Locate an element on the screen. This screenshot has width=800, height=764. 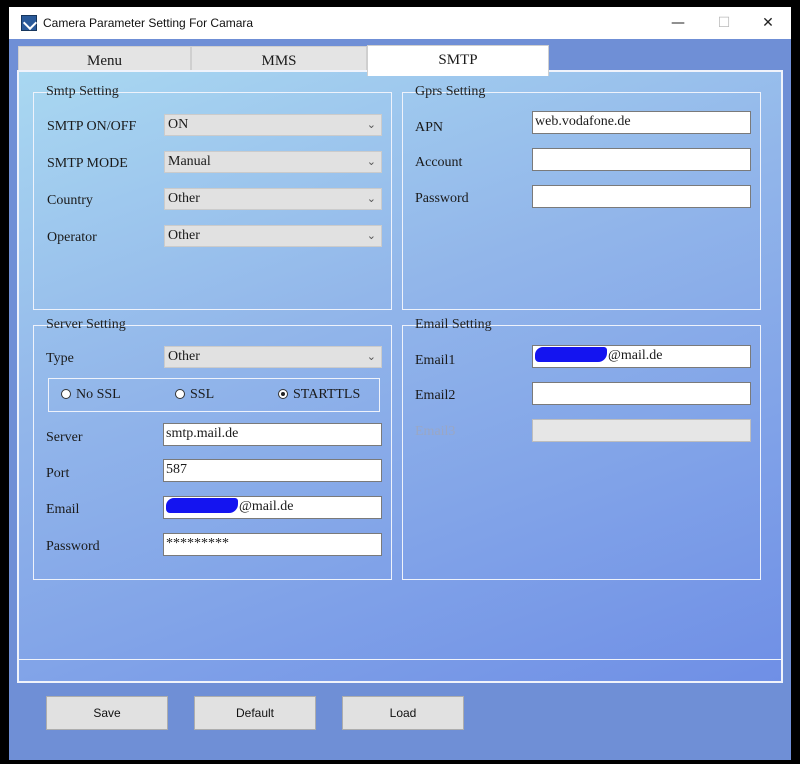
radio-no-ssl-label: No SSL is located at coordinates (98, 394).